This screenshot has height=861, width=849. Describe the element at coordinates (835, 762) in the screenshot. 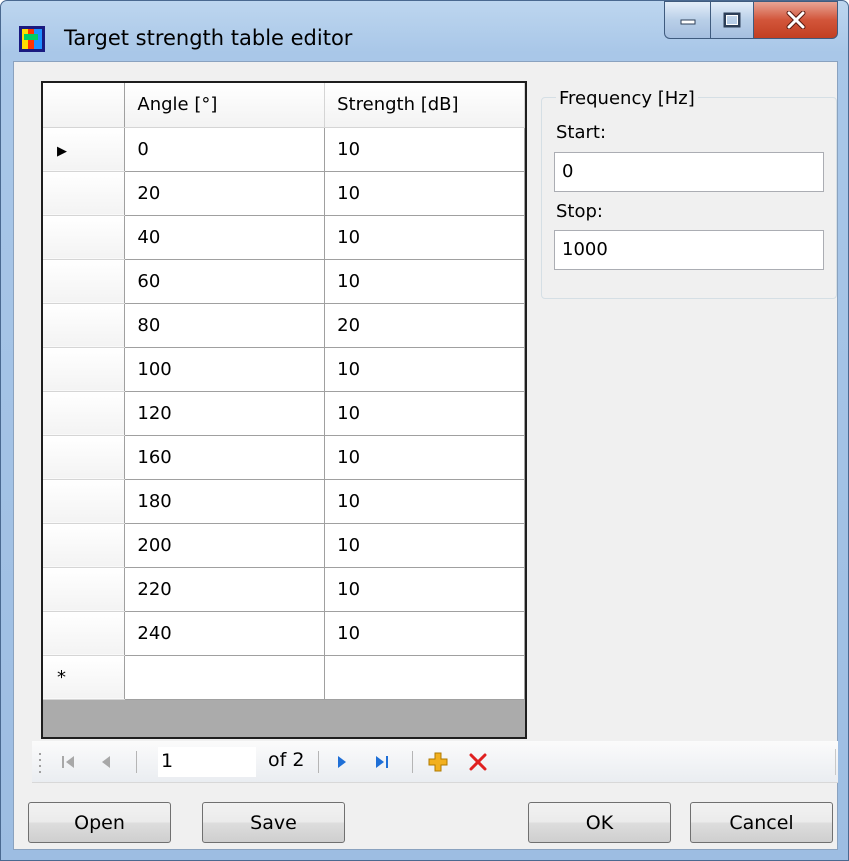

I see `toolbar-end-line` at that location.